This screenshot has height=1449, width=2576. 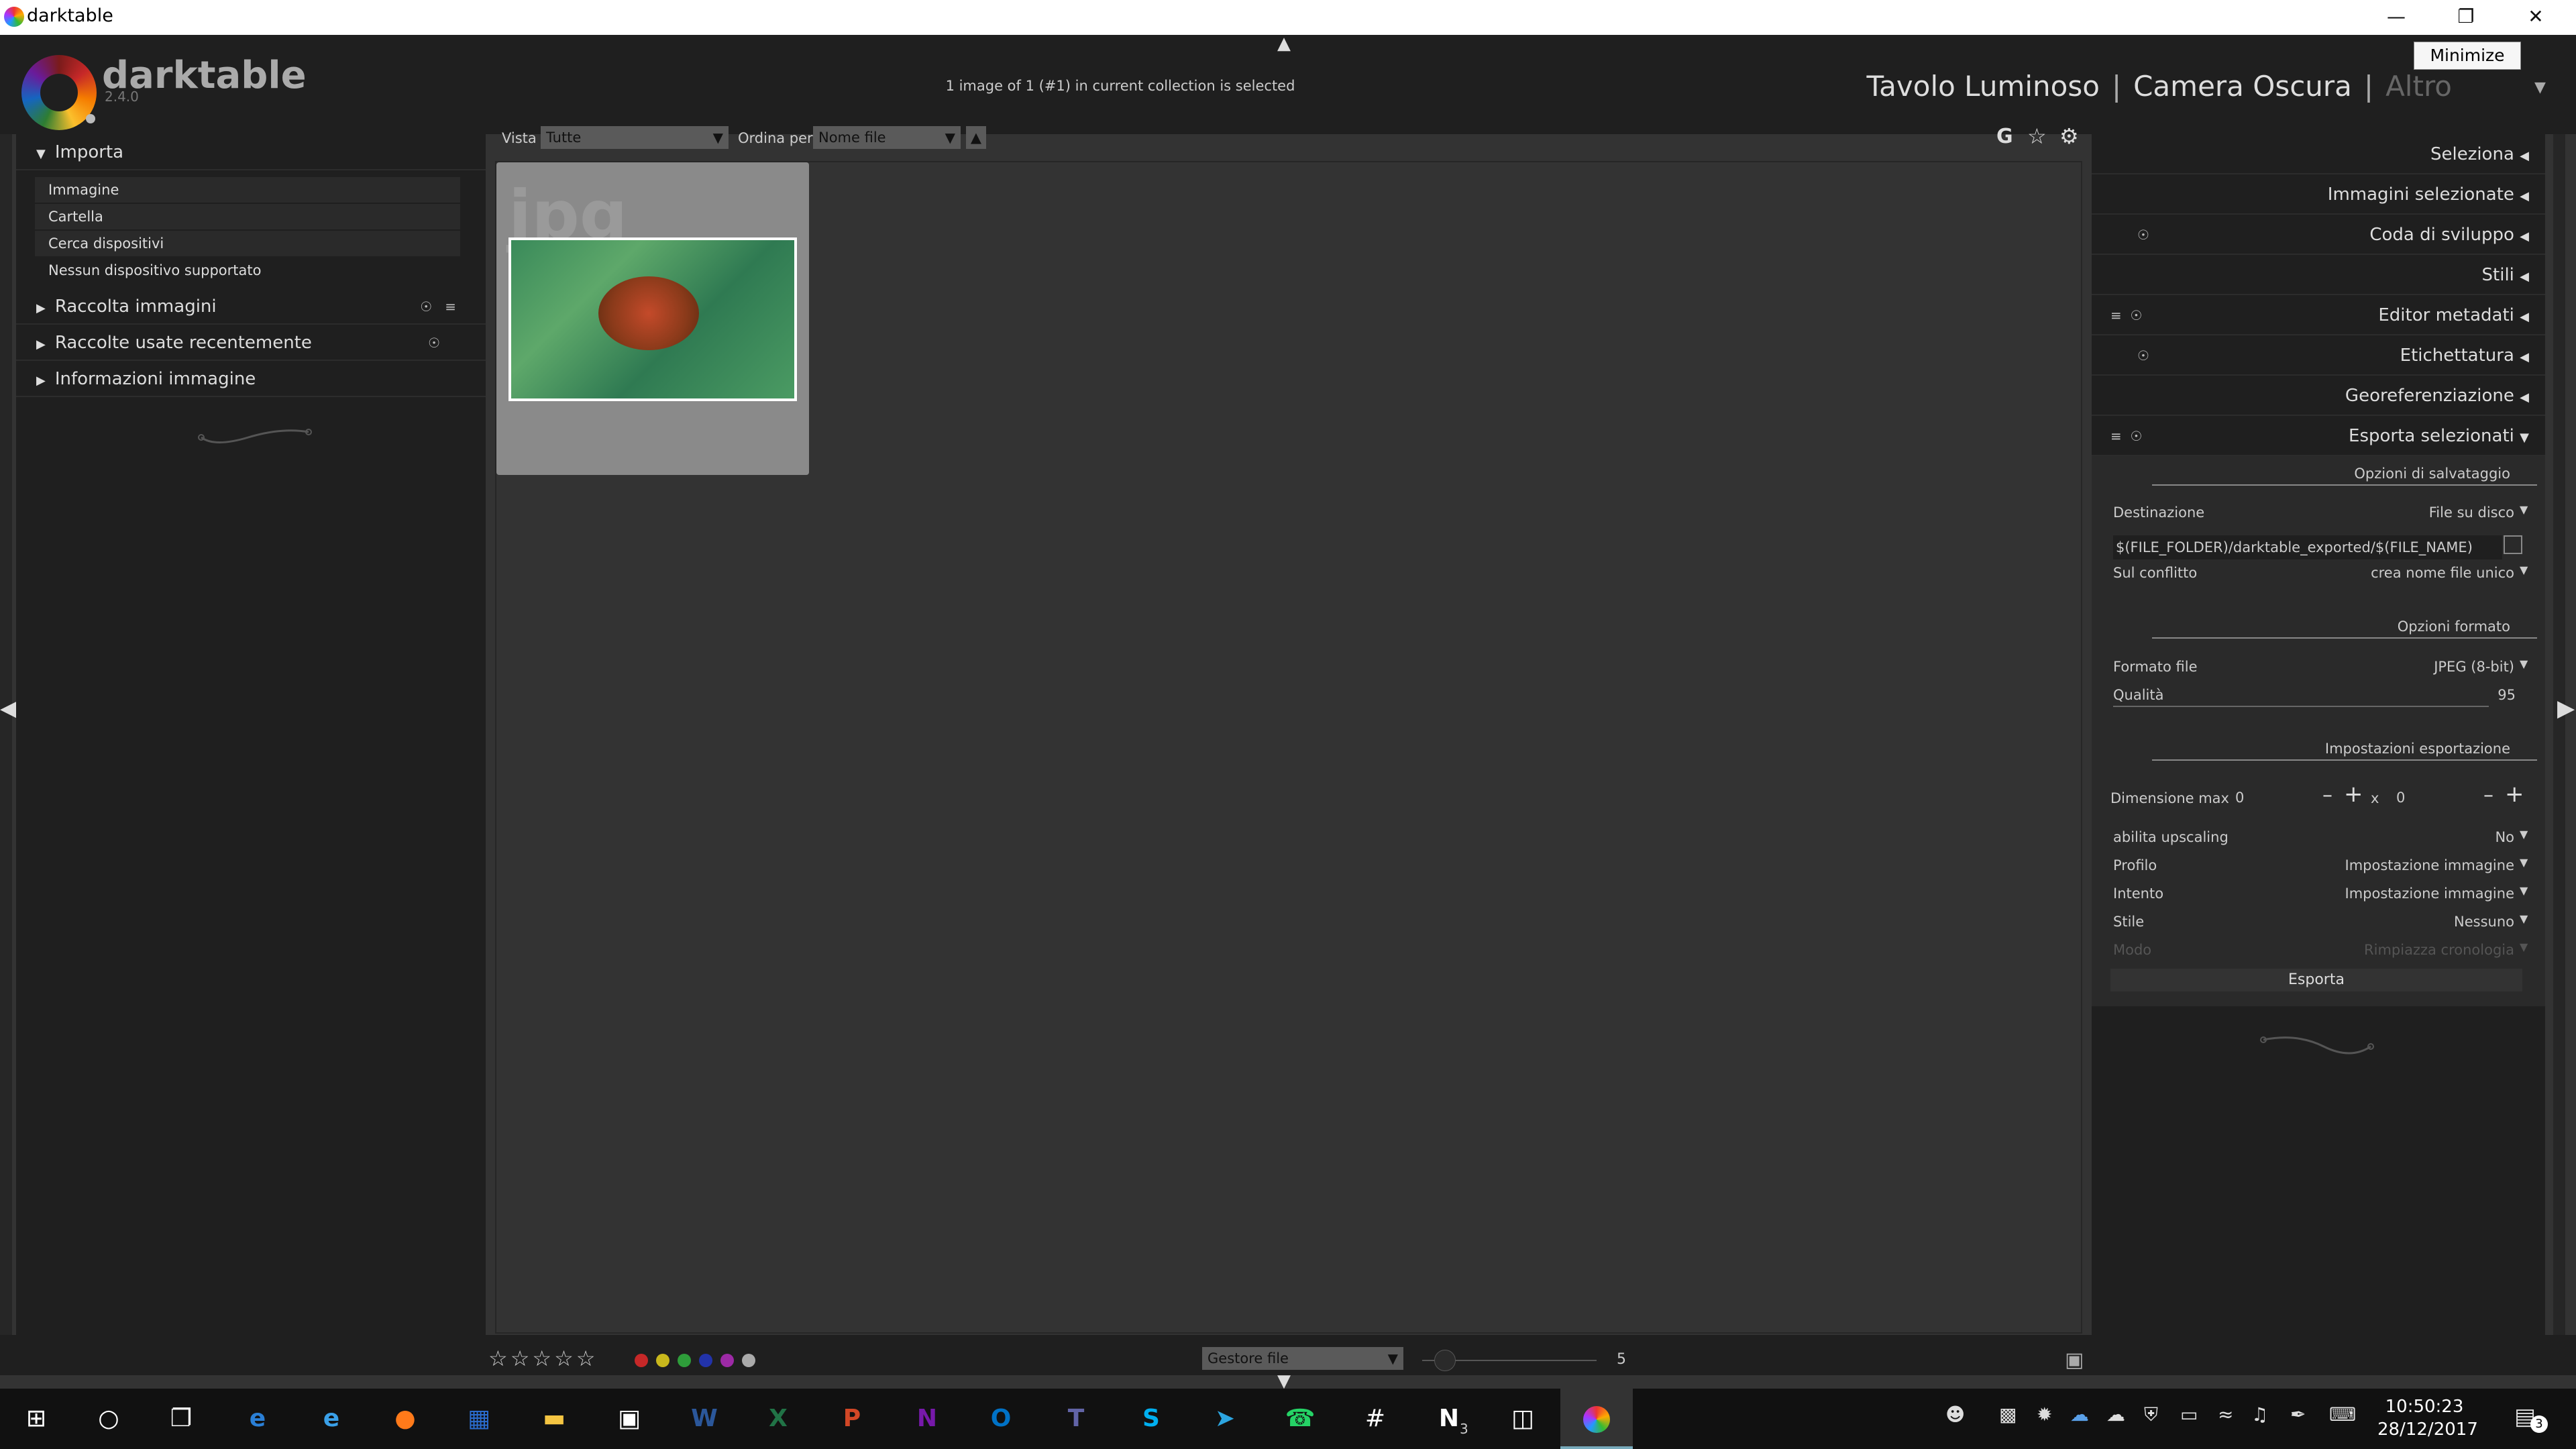 I want to click on word-icon: W, so click(x=704, y=1419).